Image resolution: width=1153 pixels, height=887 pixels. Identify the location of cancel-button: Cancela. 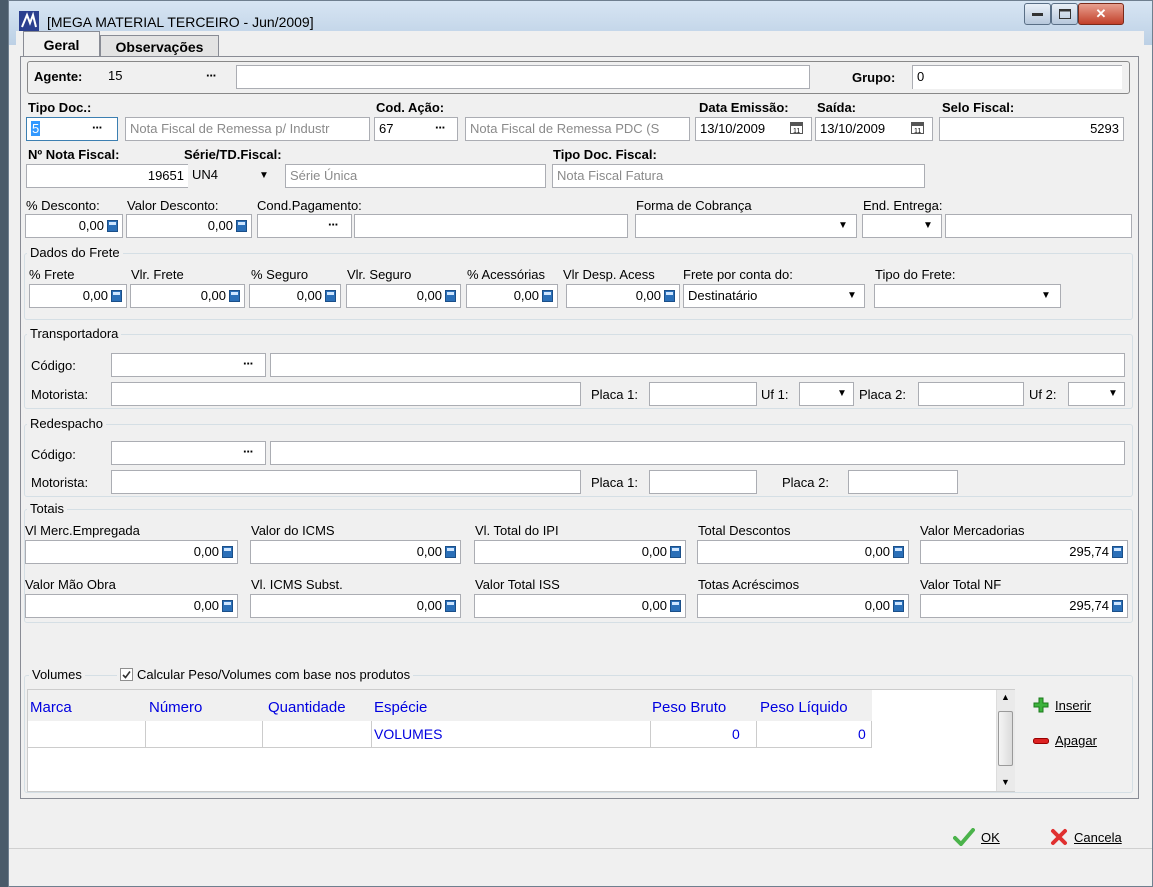
(1086, 837).